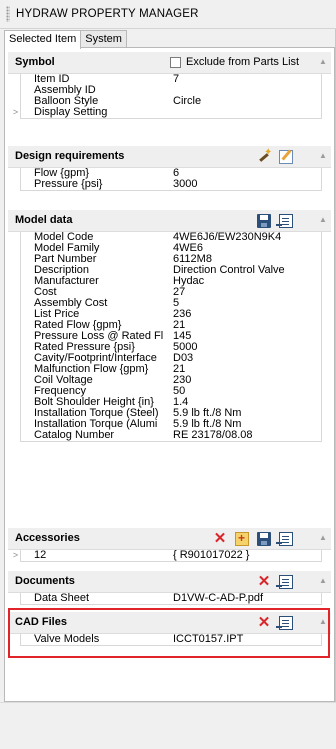 The width and height of the screenshot is (336, 749). I want to click on property-name: Installation Torque (Alumi, so click(96, 424).